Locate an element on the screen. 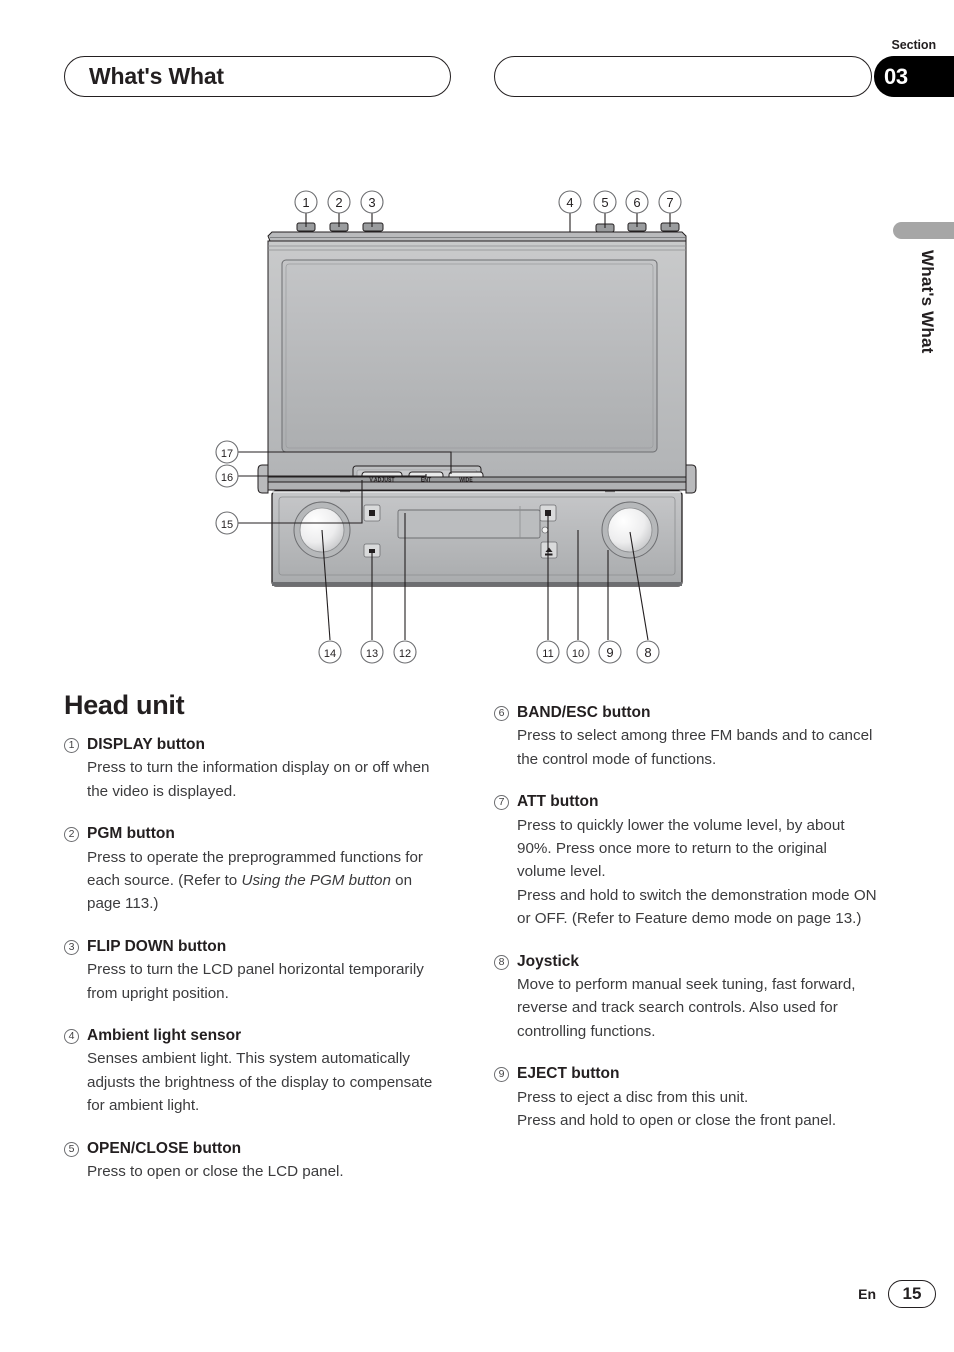  callout-number: 2 is located at coordinates (71, 835).